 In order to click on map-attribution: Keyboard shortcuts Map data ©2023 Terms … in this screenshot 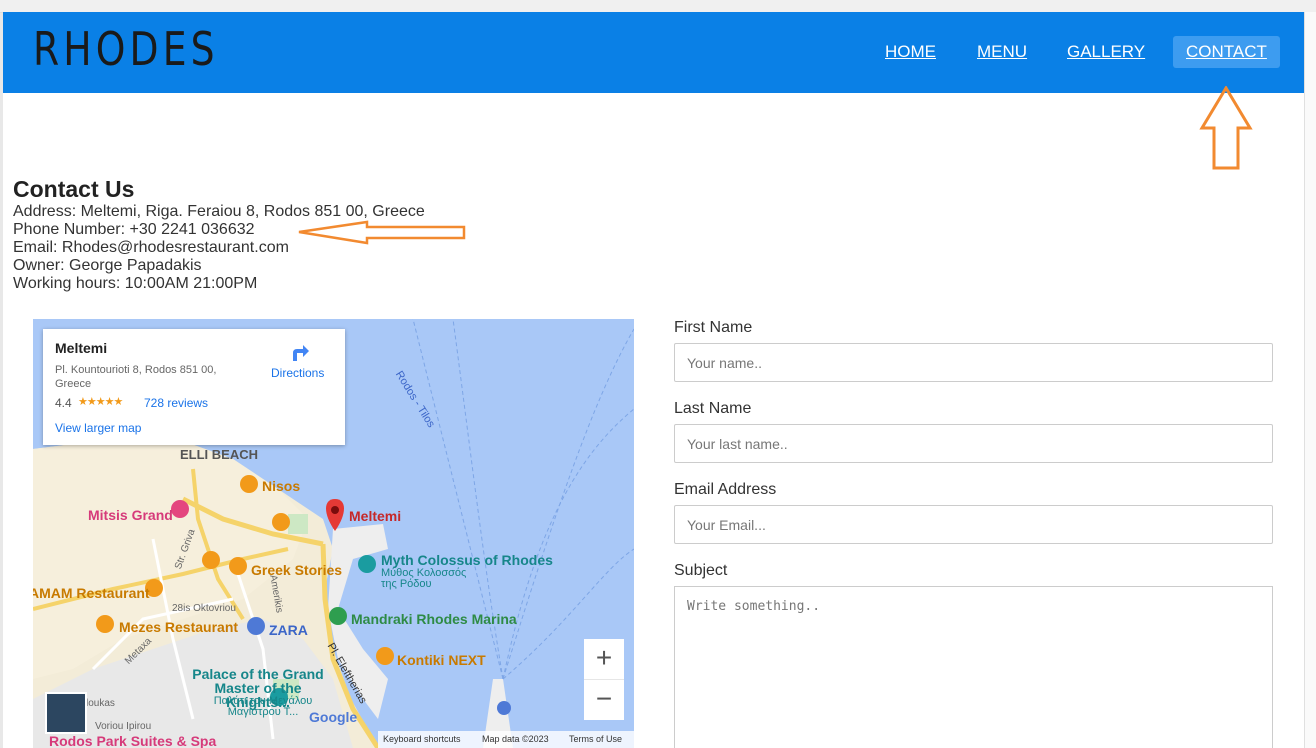, I will do `click(506, 739)`.